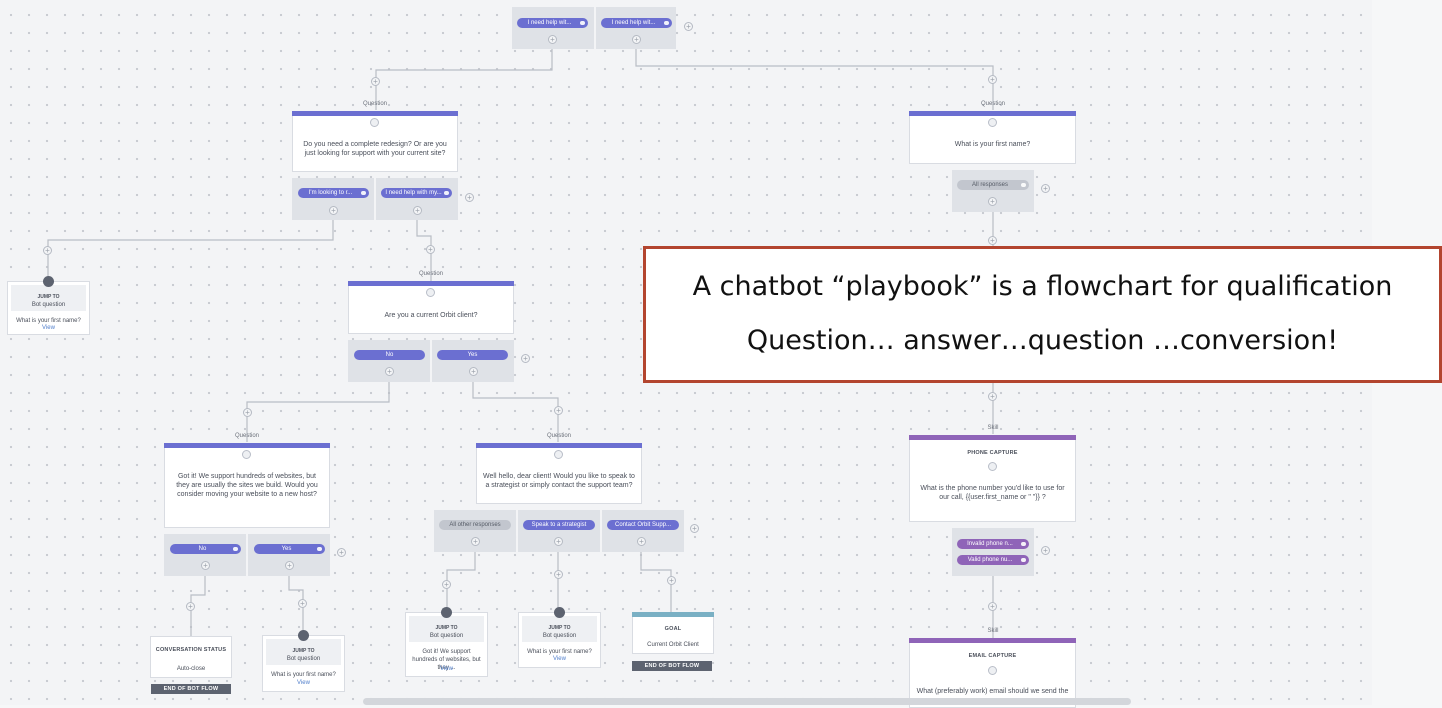  I want to click on response-pill: All responses, so click(993, 185).